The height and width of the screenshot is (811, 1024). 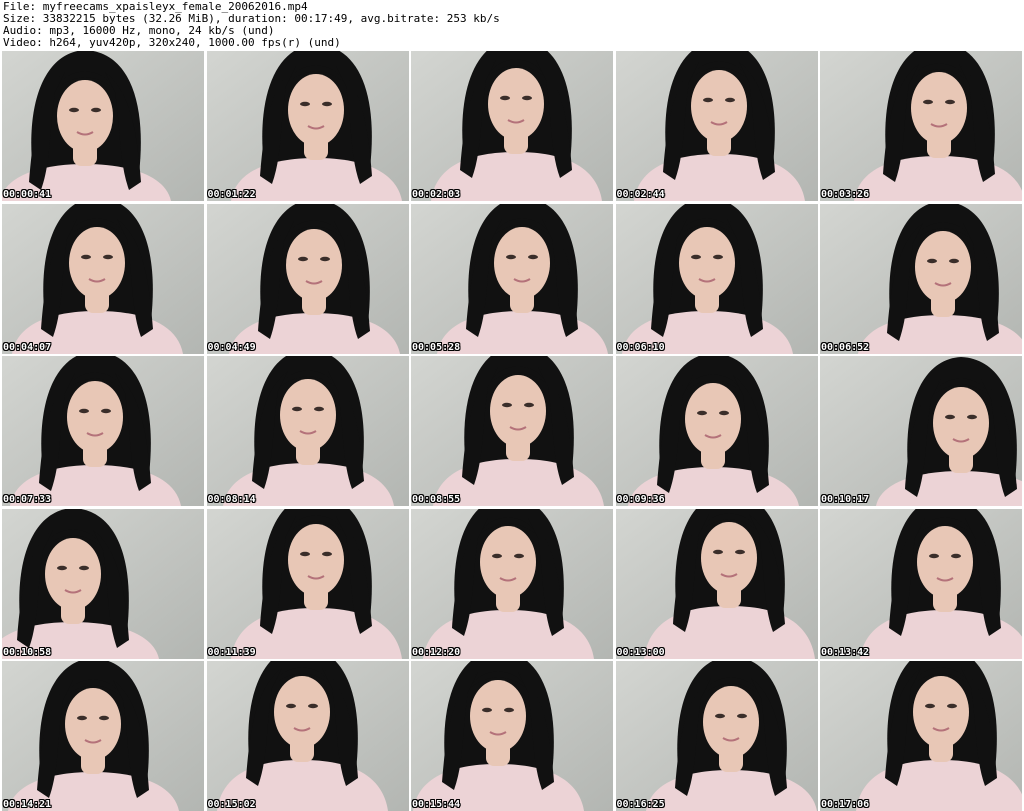 I want to click on thumbnail: 00:13:42, so click(x=921, y=583).